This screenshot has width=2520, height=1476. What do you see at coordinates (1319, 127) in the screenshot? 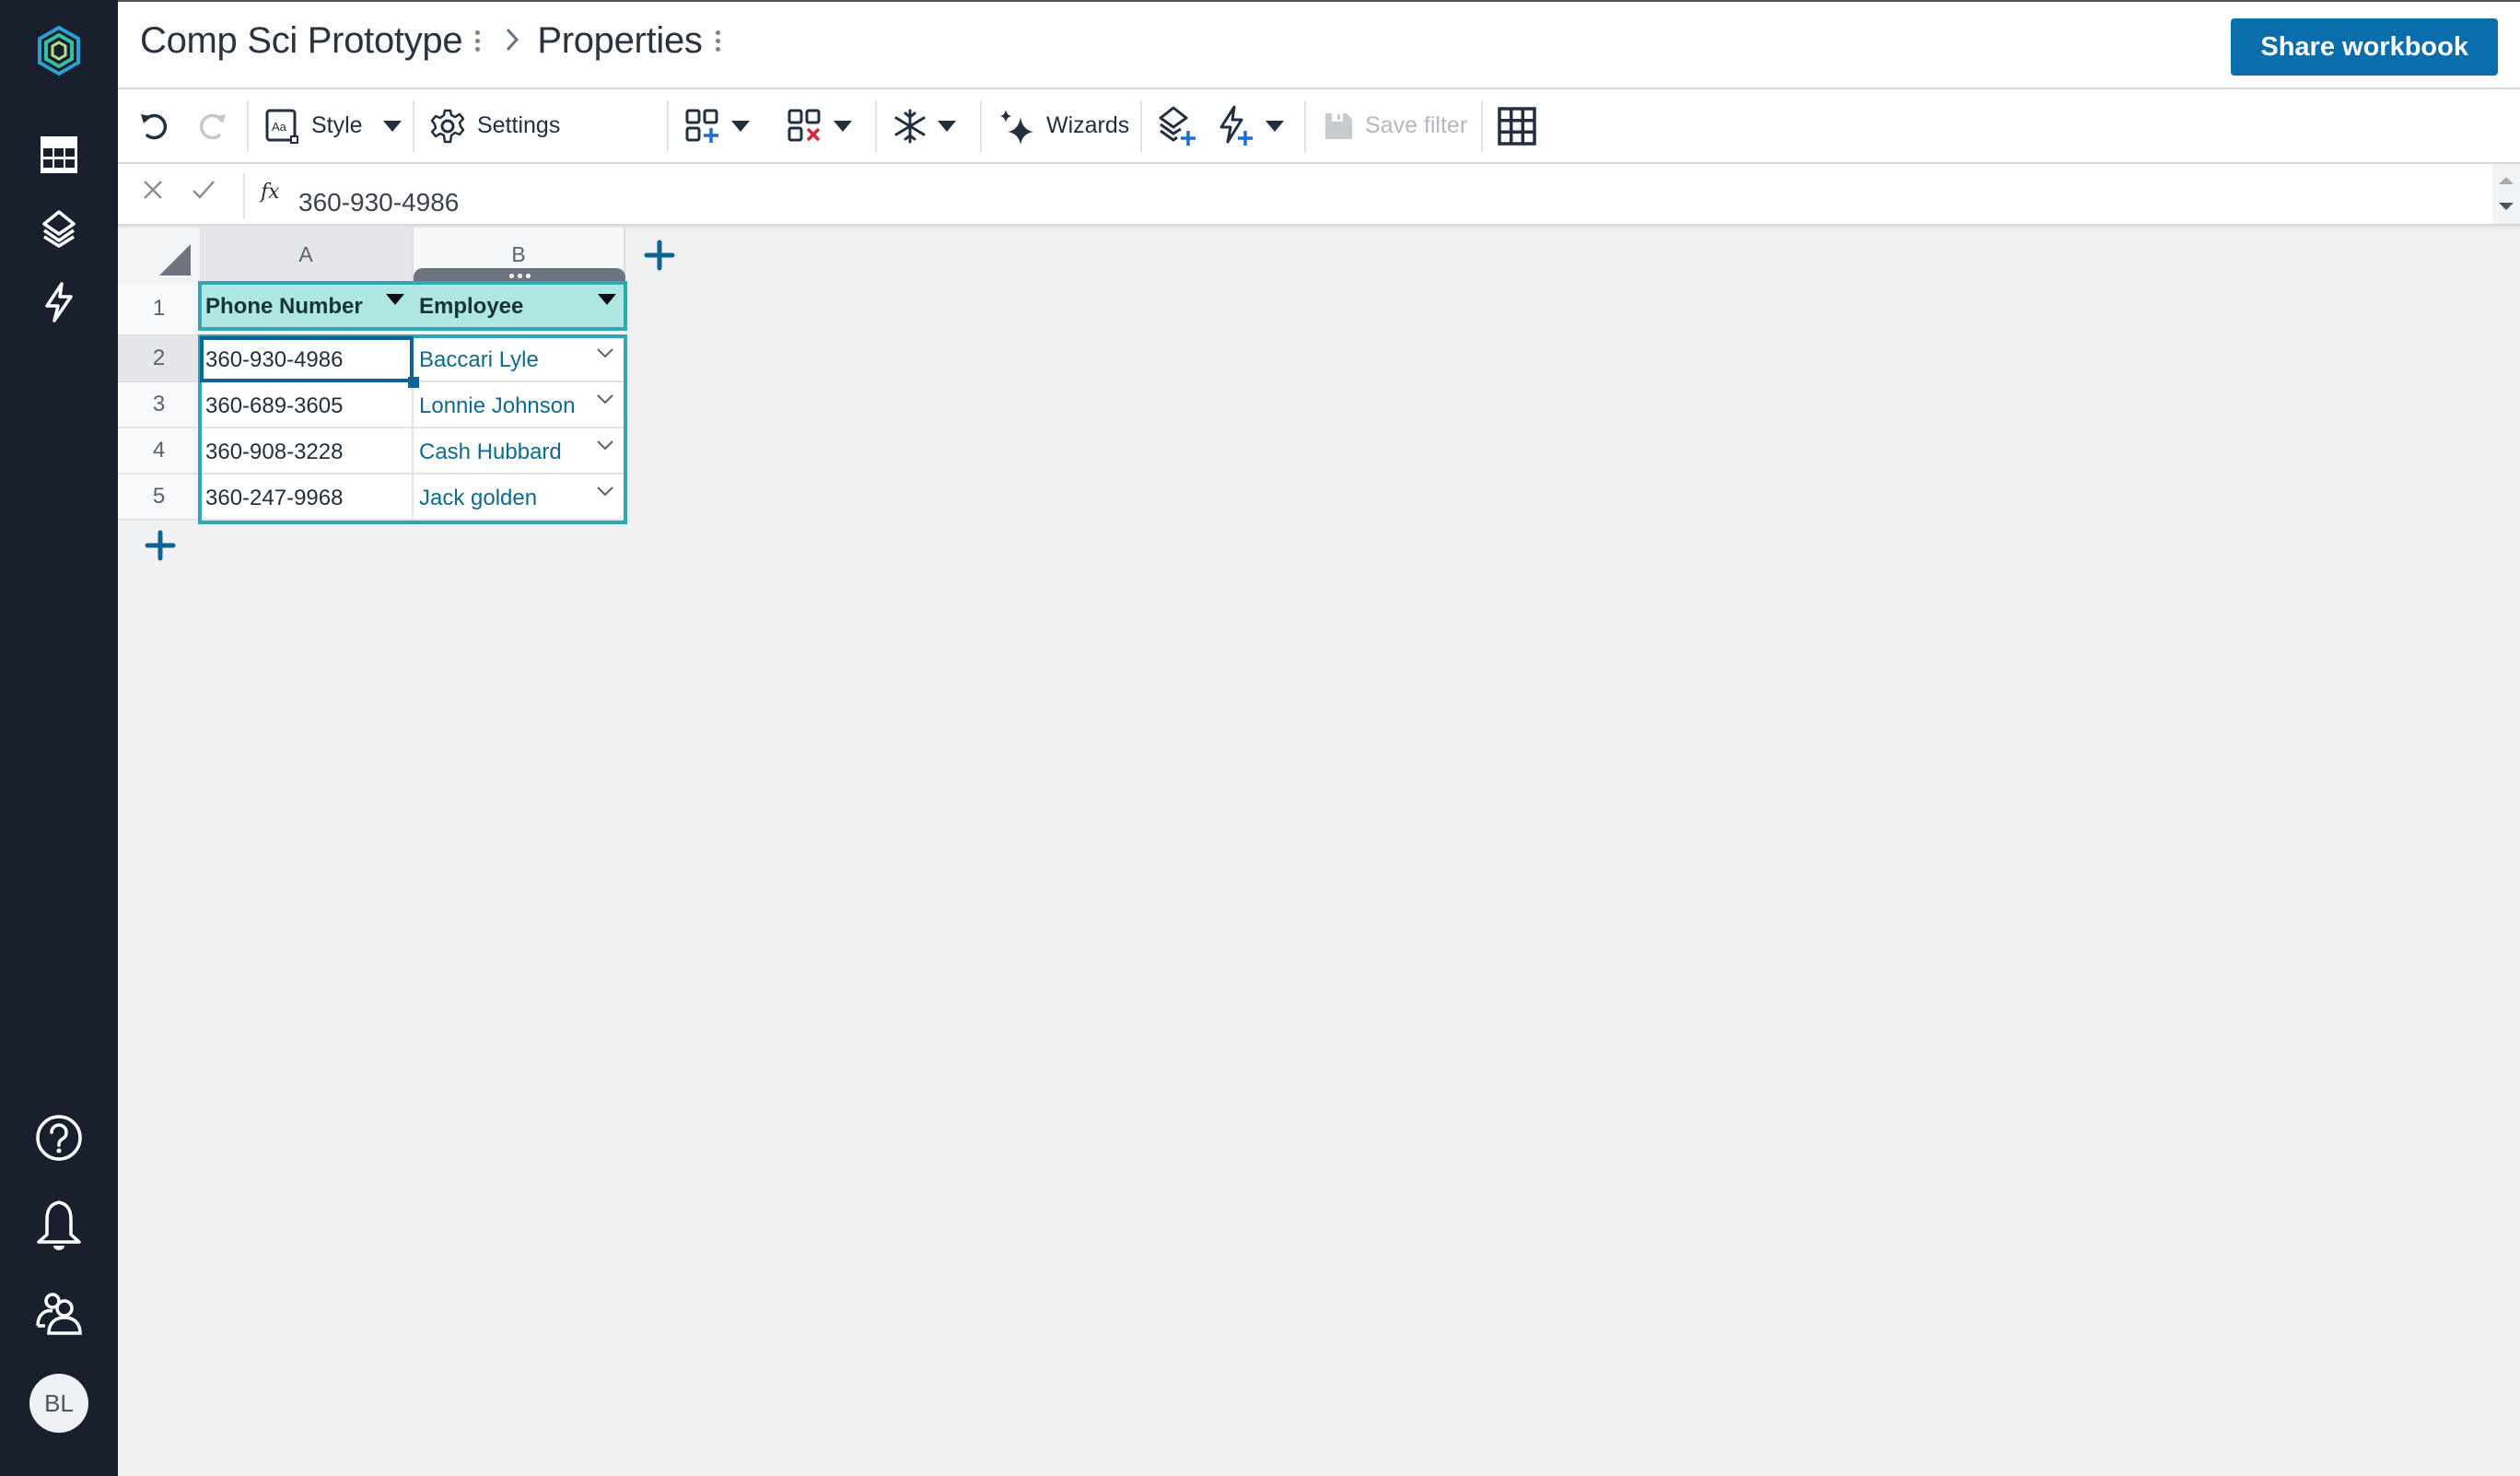
I see `toolbar: Aa Style Settings Wizards Save filter` at bounding box center [1319, 127].